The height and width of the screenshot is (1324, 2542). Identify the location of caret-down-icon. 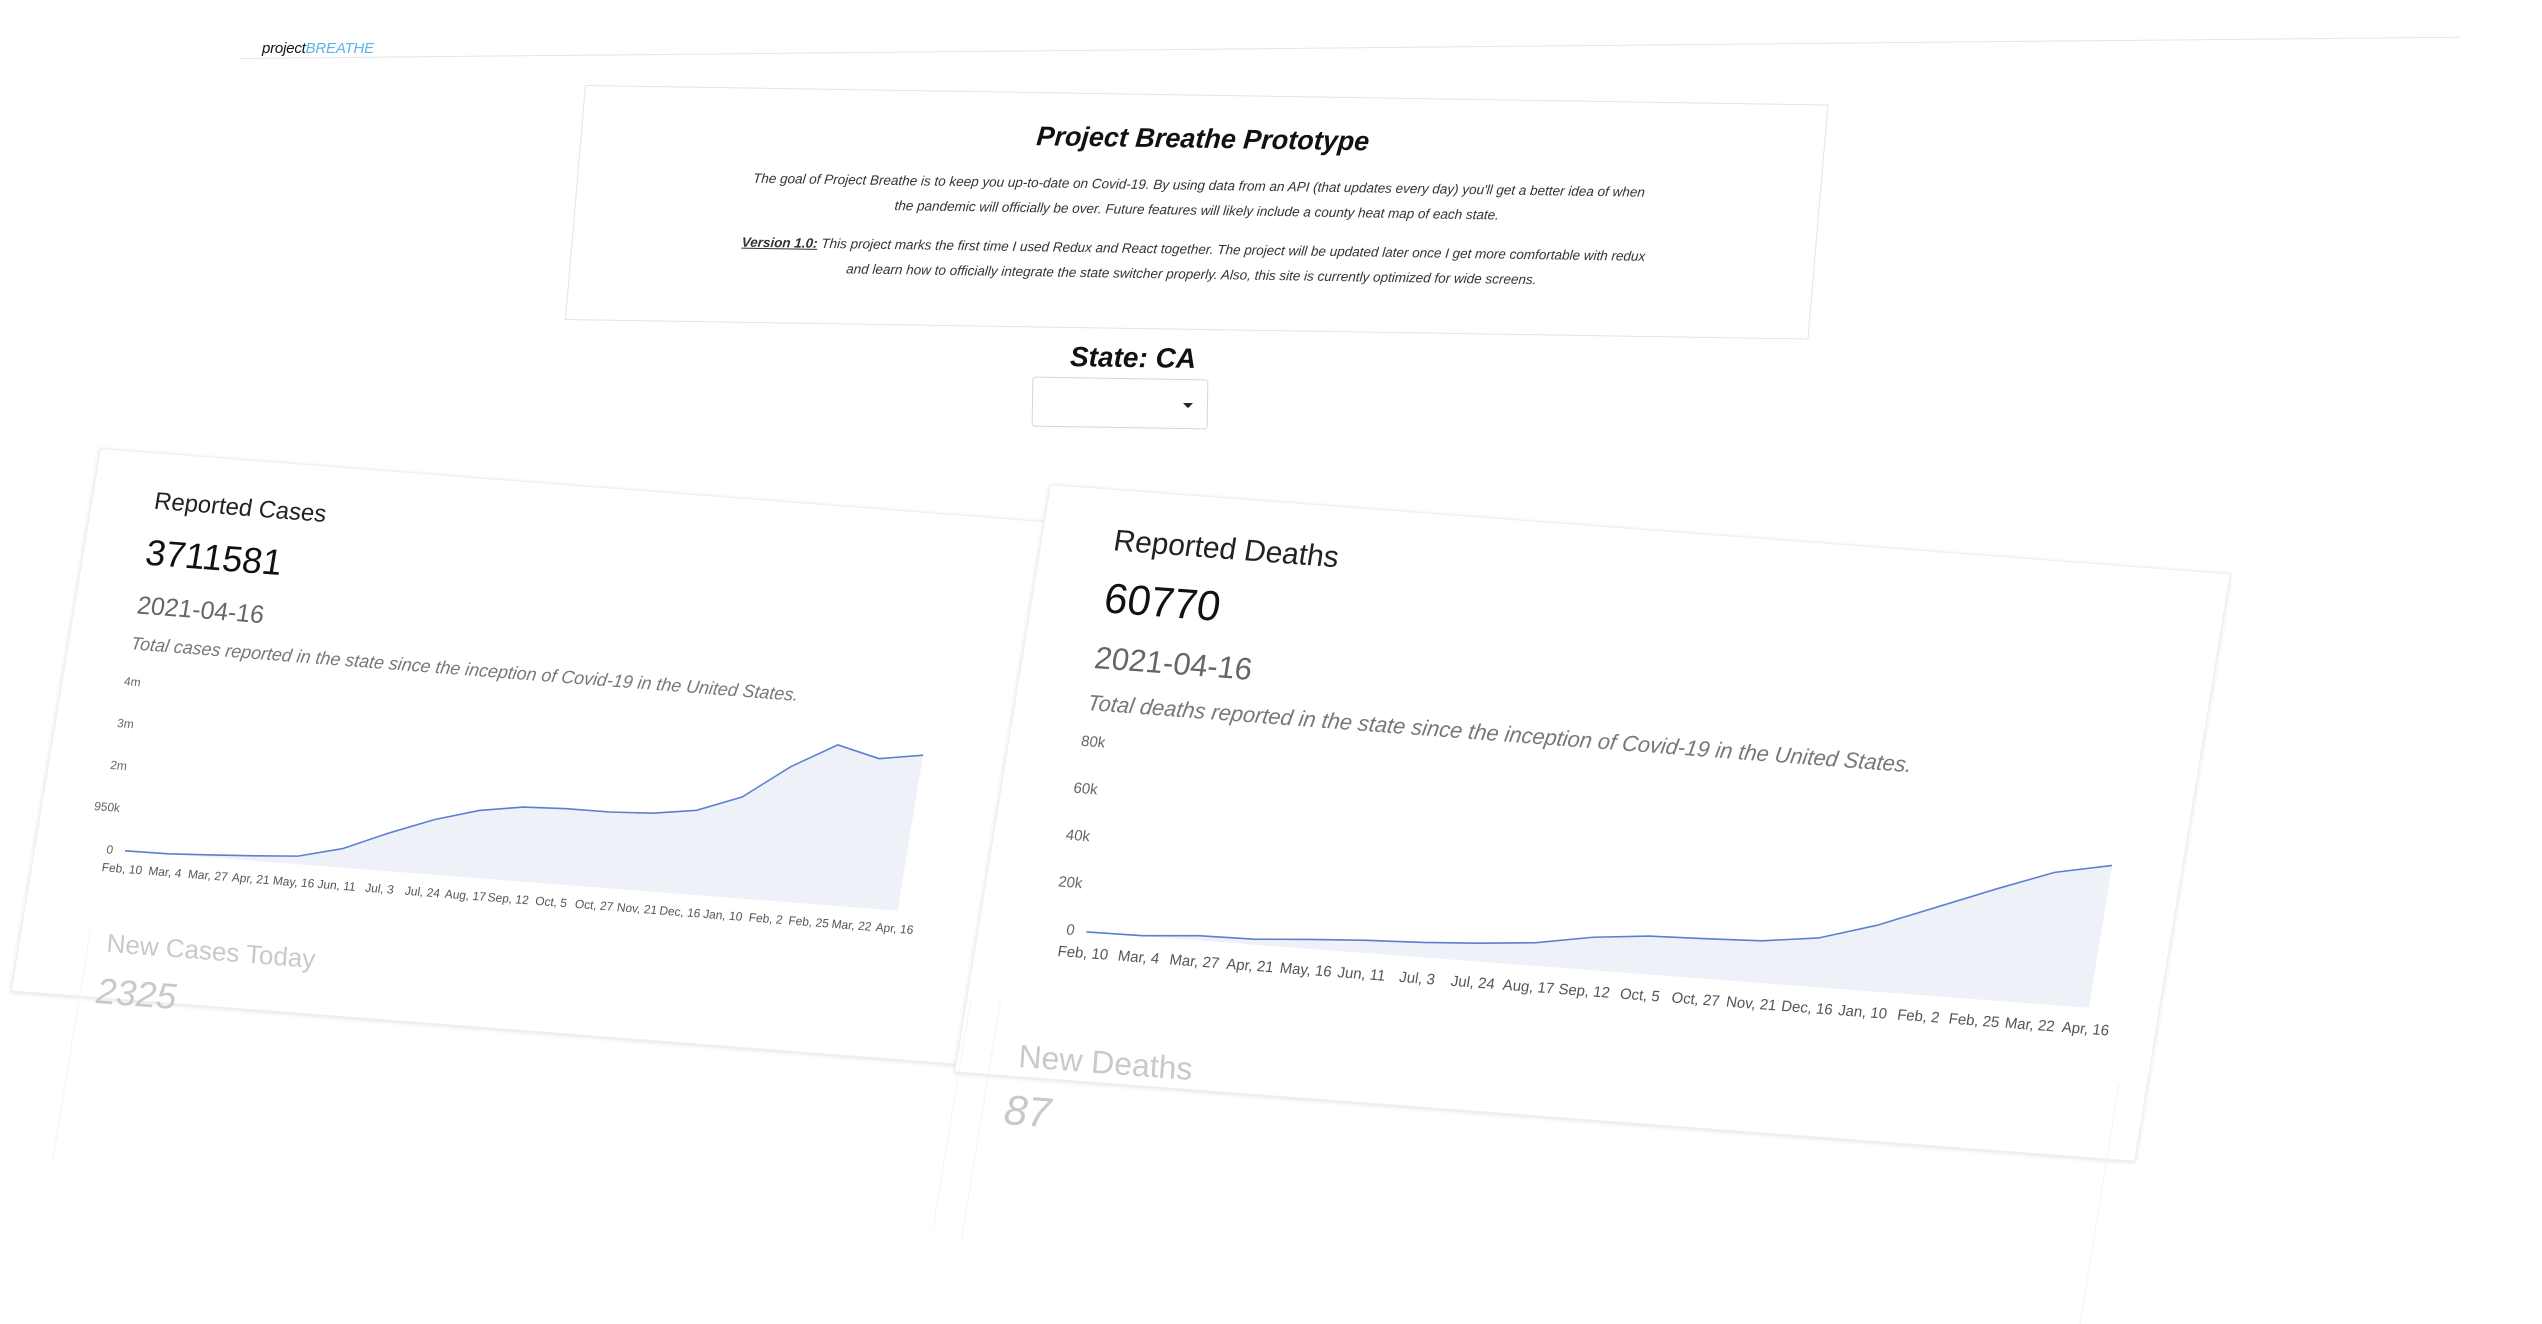
(1188, 405).